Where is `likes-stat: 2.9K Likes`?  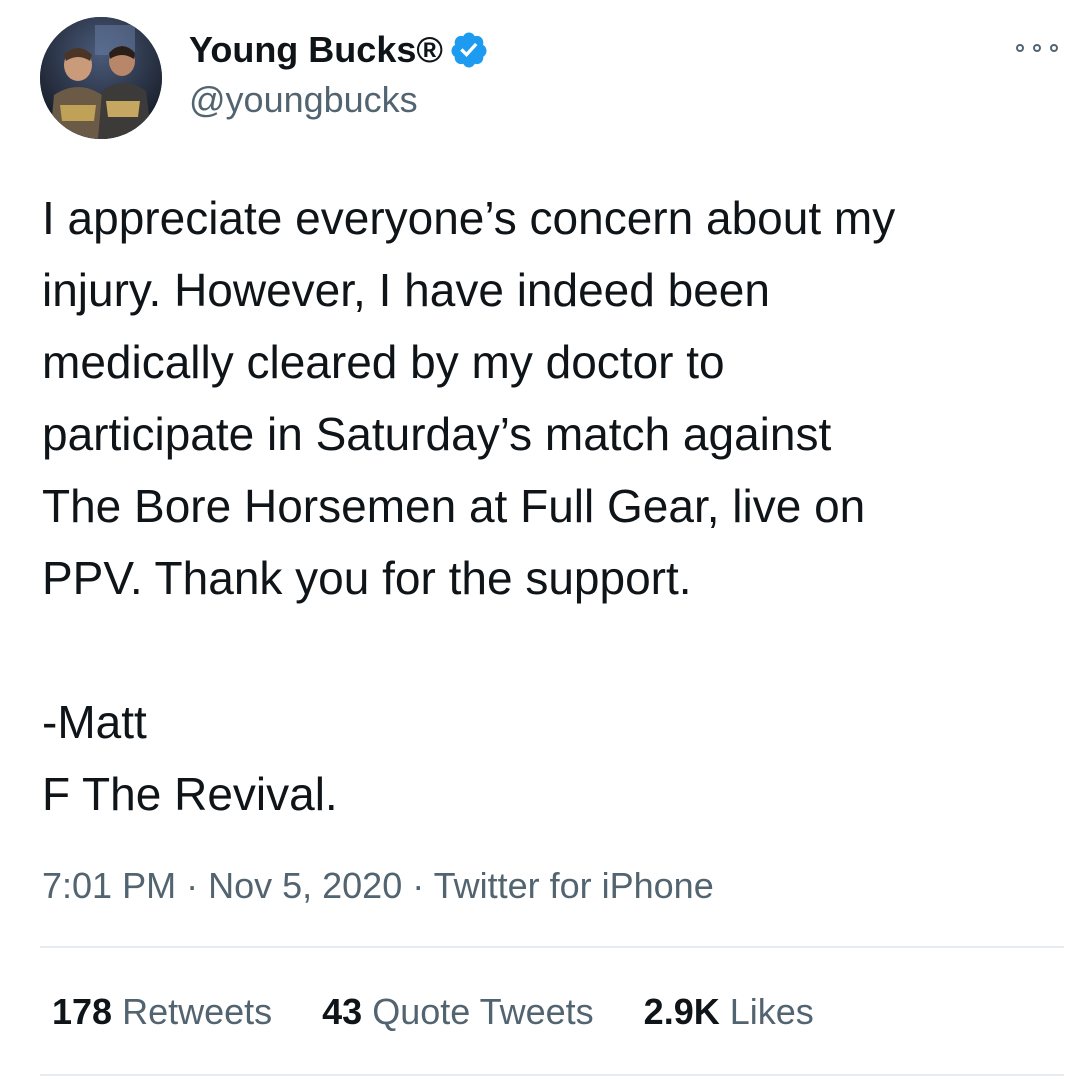
likes-stat: 2.9K Likes is located at coordinates (729, 1012).